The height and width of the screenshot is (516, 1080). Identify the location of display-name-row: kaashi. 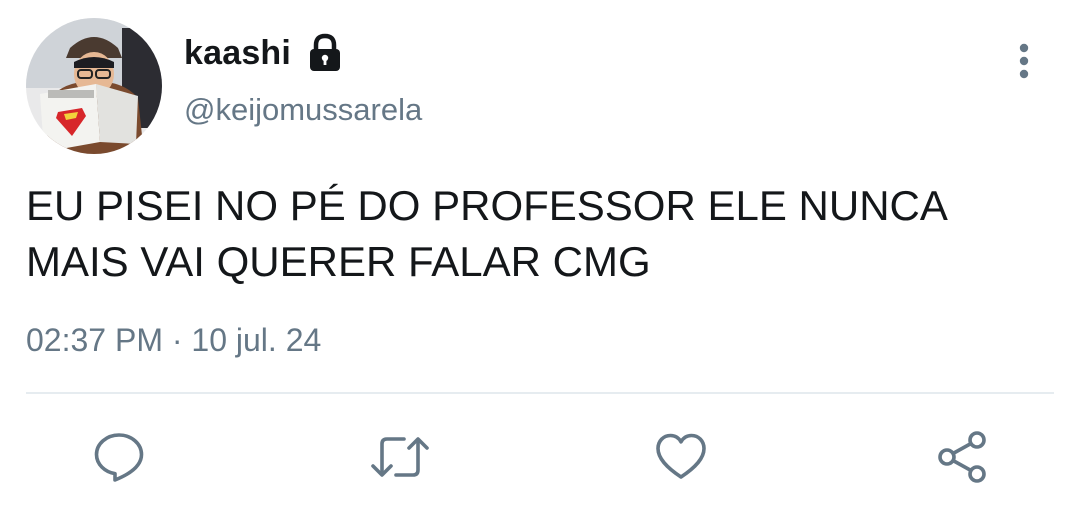
(263, 53).